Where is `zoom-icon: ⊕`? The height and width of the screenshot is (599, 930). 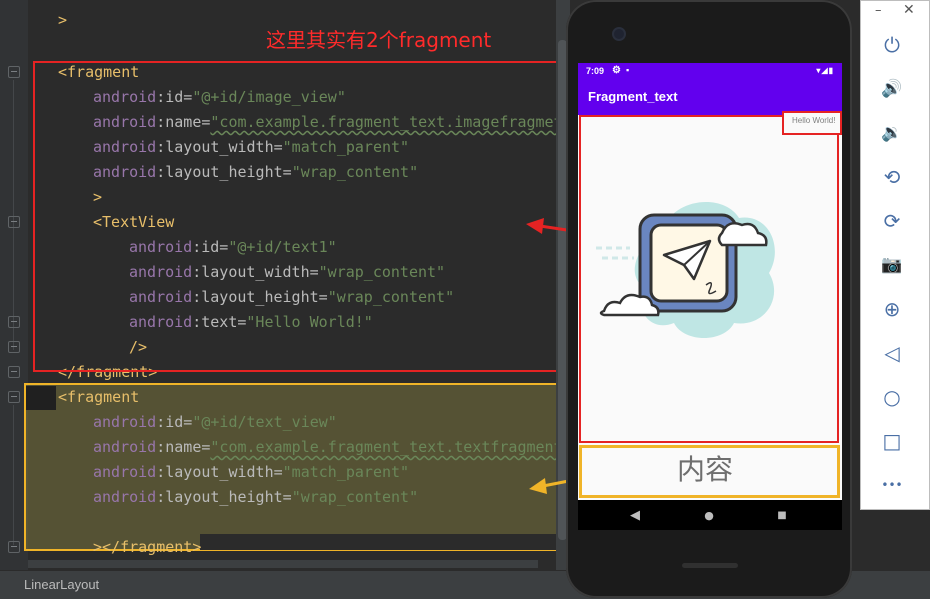
zoom-icon: ⊕ is located at coordinates (892, 309).